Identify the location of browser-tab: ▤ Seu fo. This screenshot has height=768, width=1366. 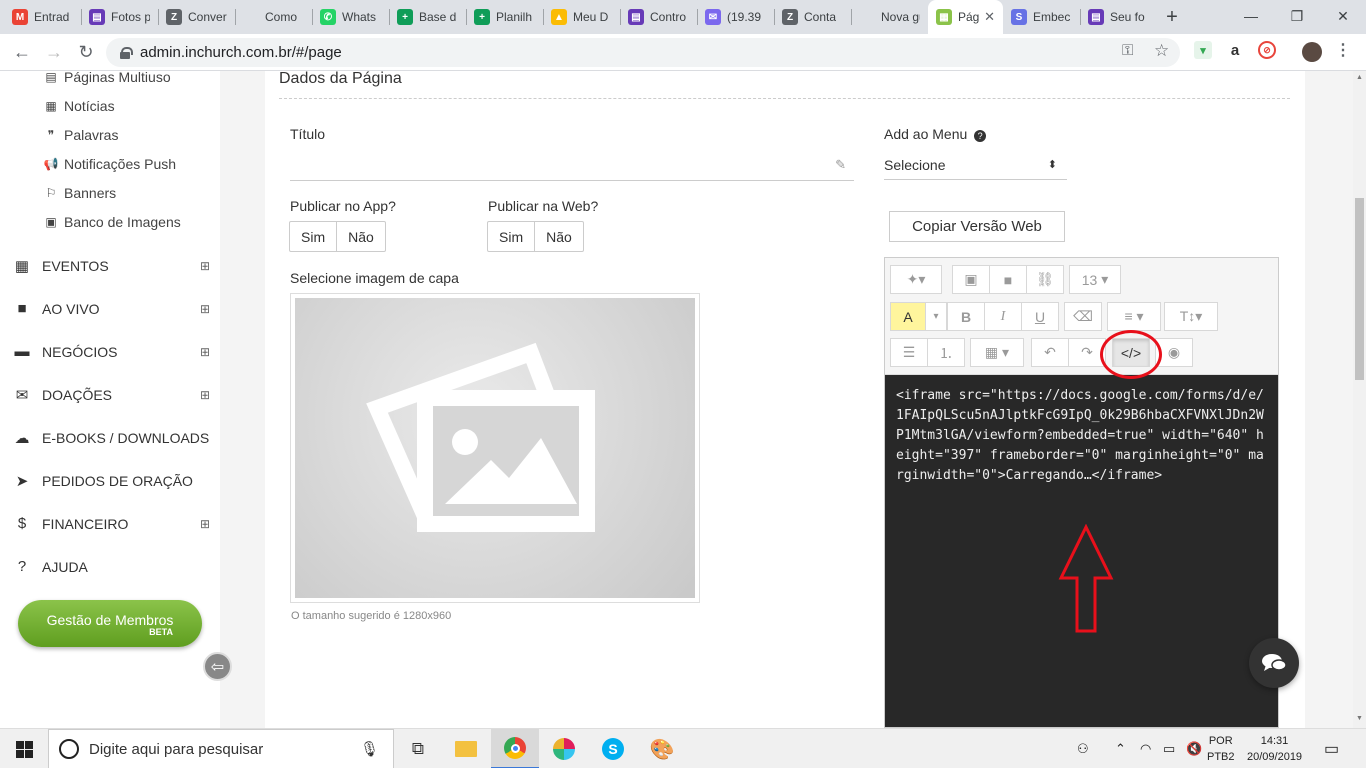
(1118, 17).